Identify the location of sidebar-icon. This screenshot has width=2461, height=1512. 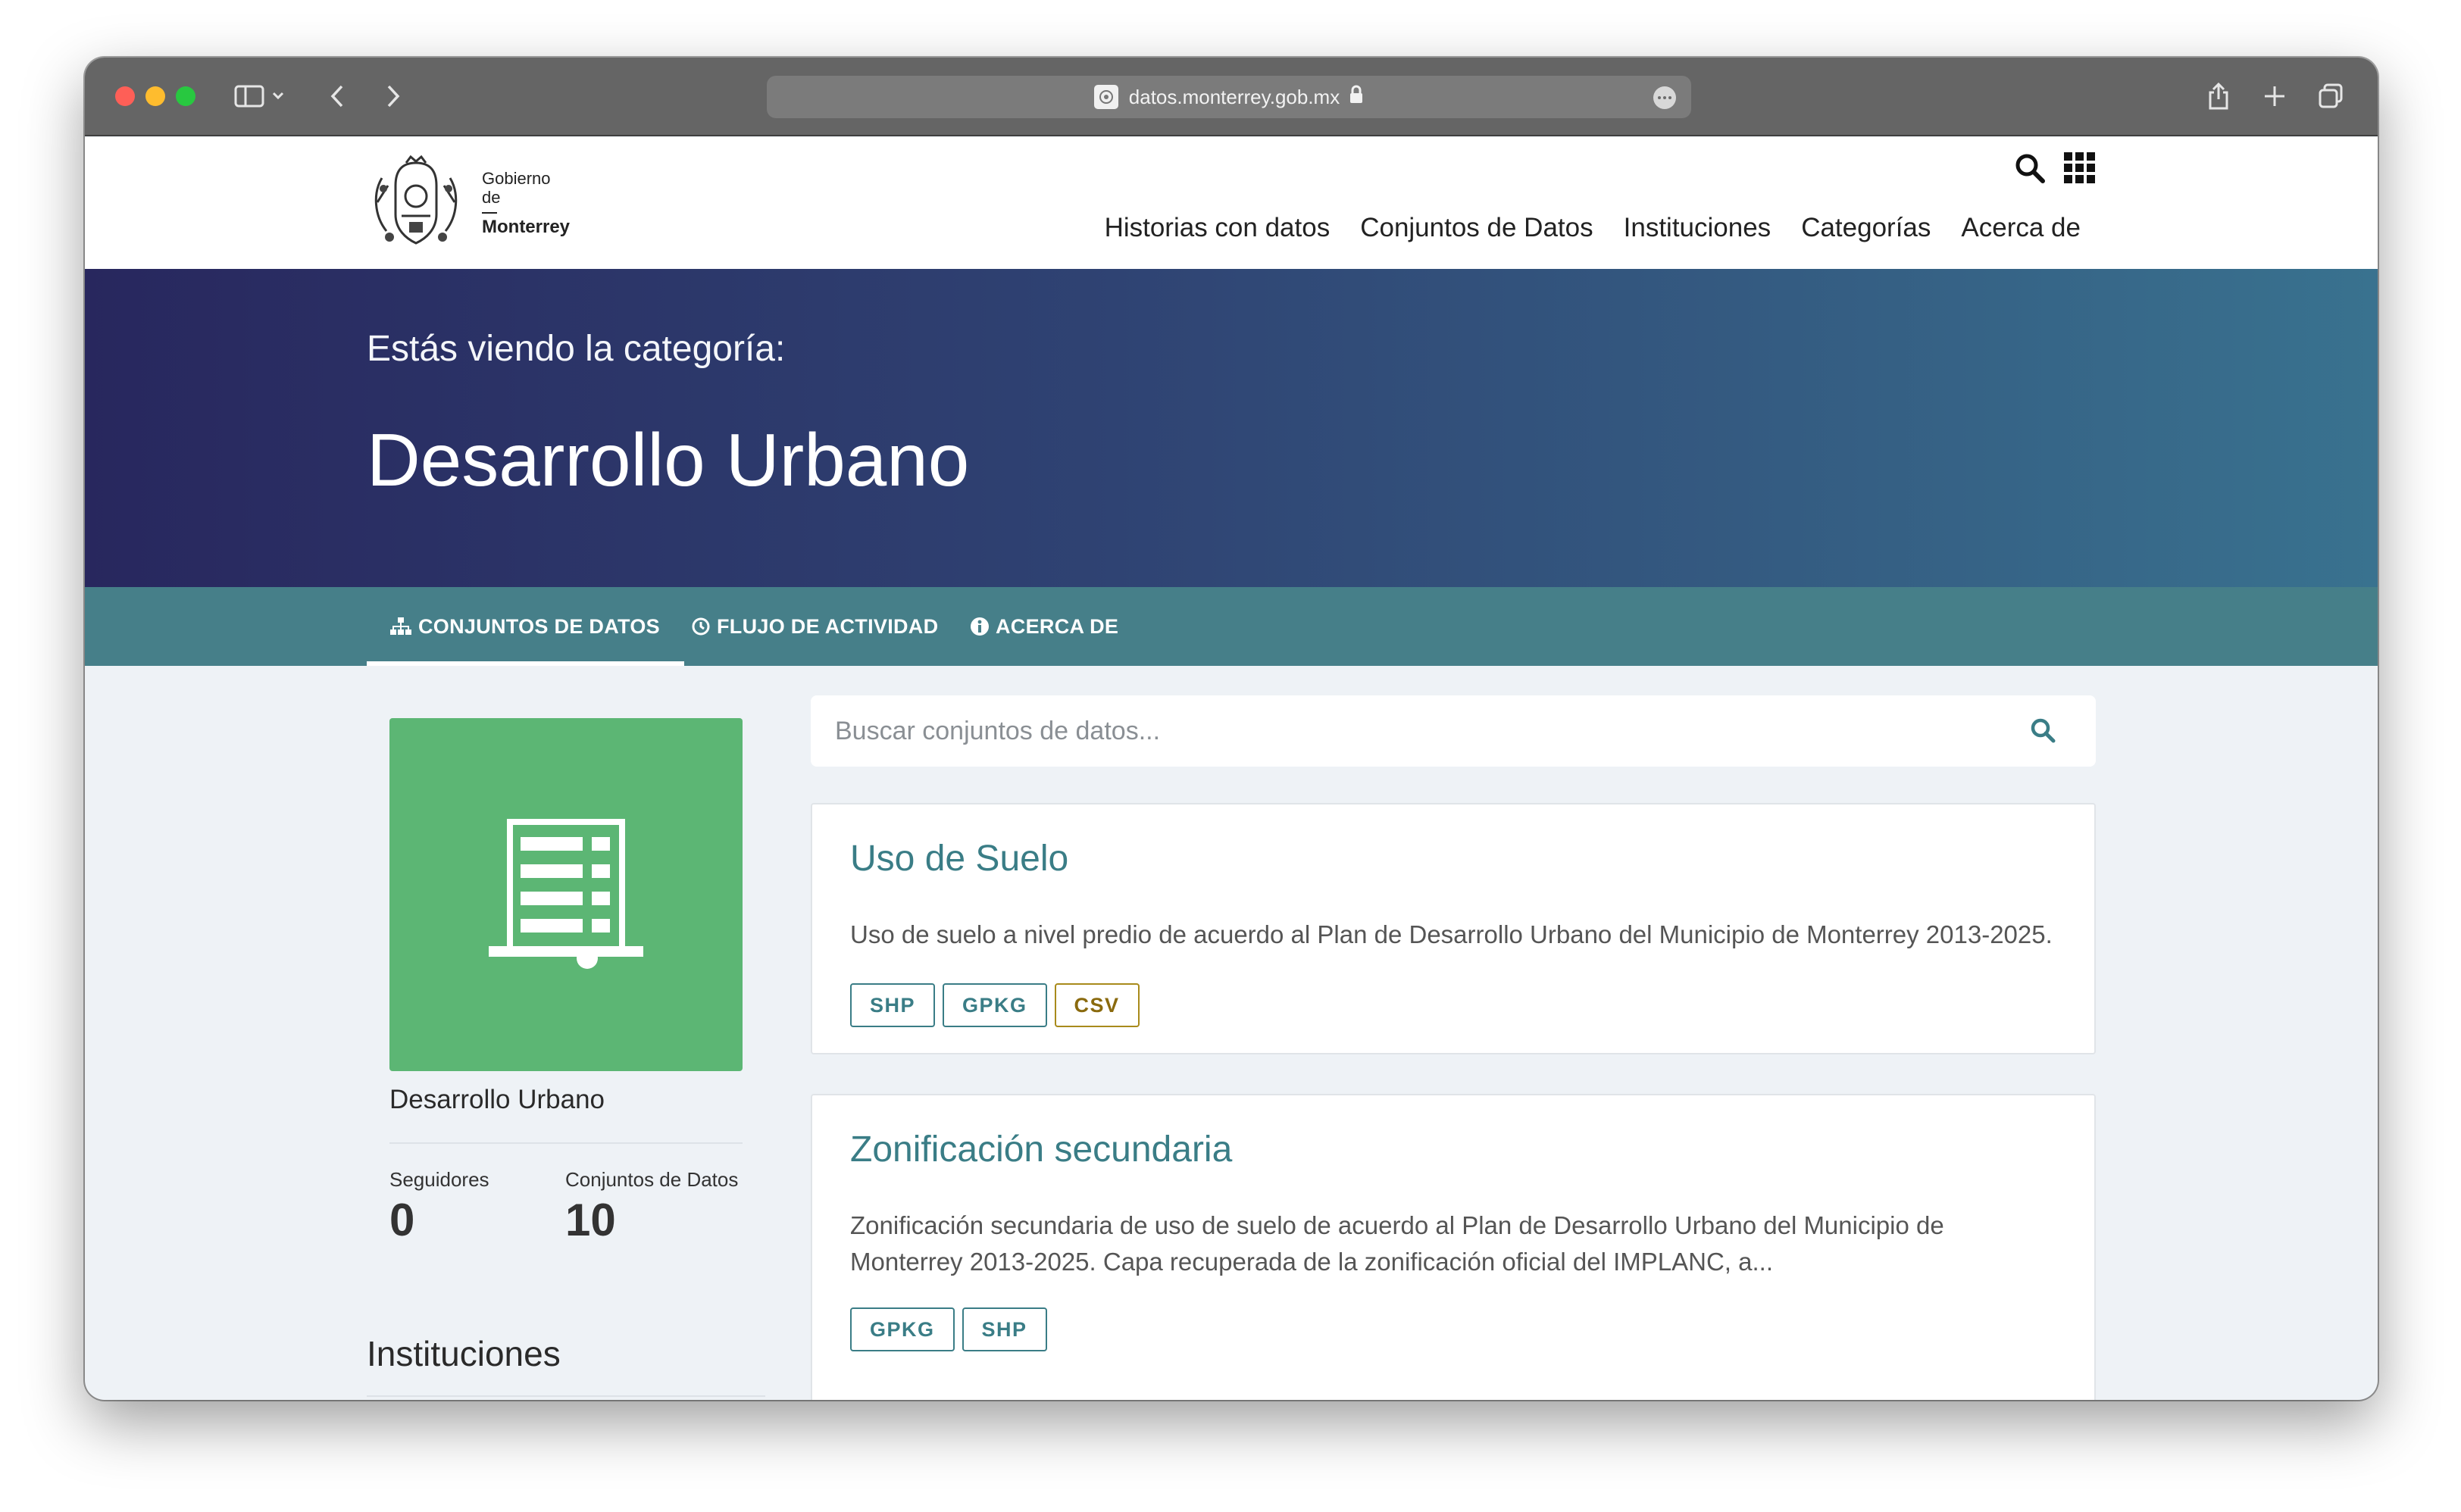
(259, 96).